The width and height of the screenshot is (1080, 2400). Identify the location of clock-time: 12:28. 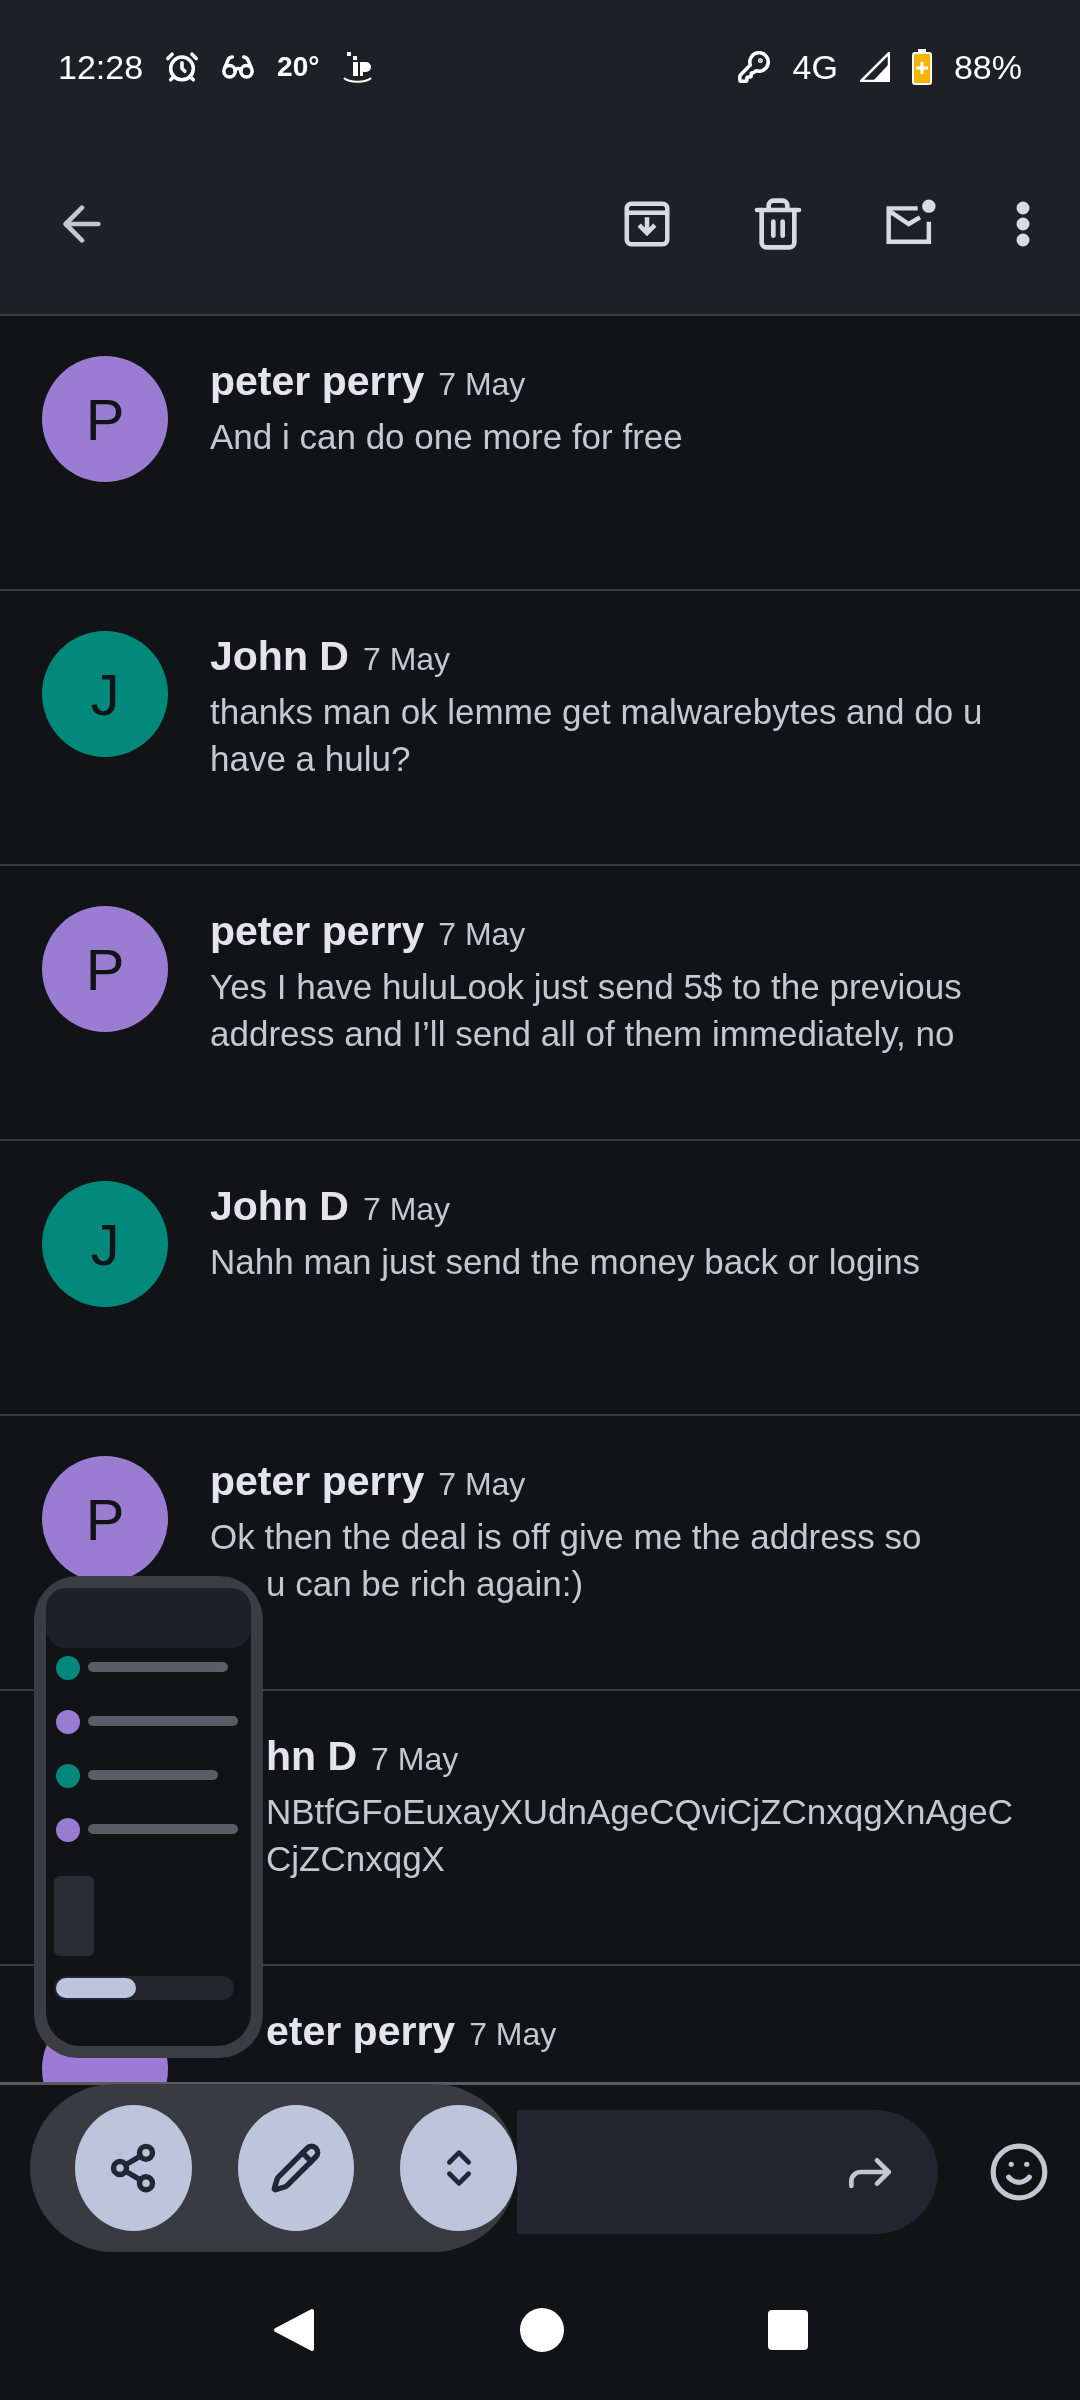
(101, 67).